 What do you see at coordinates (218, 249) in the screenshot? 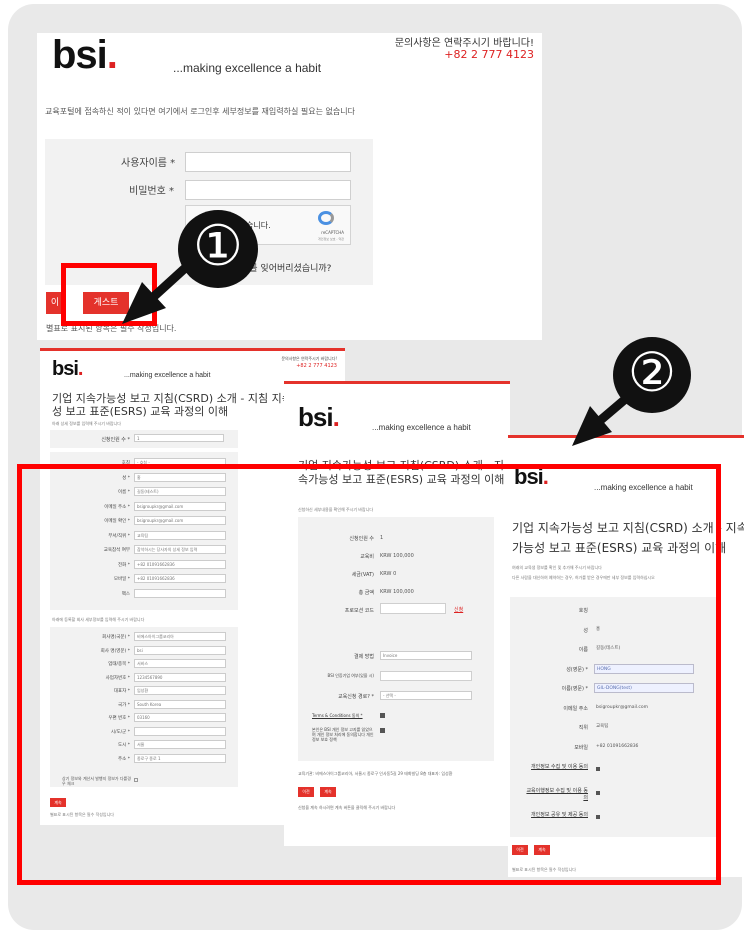
I see `step-1-badge: ①` at bounding box center [218, 249].